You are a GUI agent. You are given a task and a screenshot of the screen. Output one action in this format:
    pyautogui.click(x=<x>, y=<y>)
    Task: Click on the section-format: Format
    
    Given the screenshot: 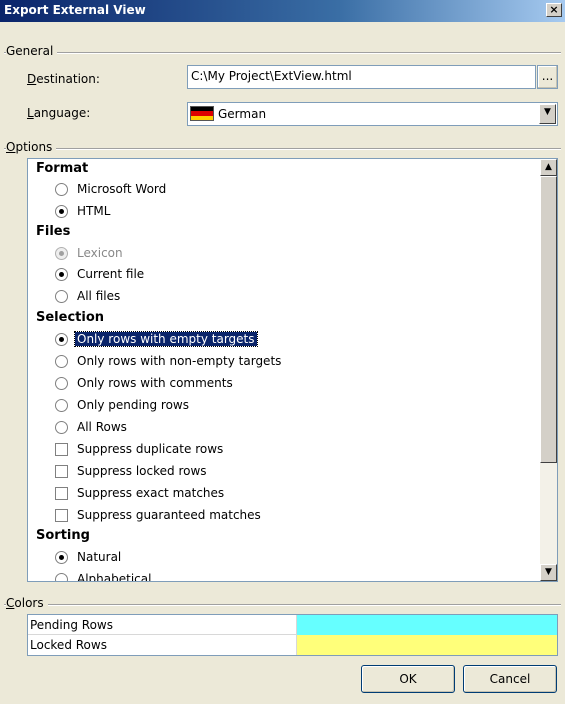 What is the action you would take?
    pyautogui.click(x=62, y=168)
    